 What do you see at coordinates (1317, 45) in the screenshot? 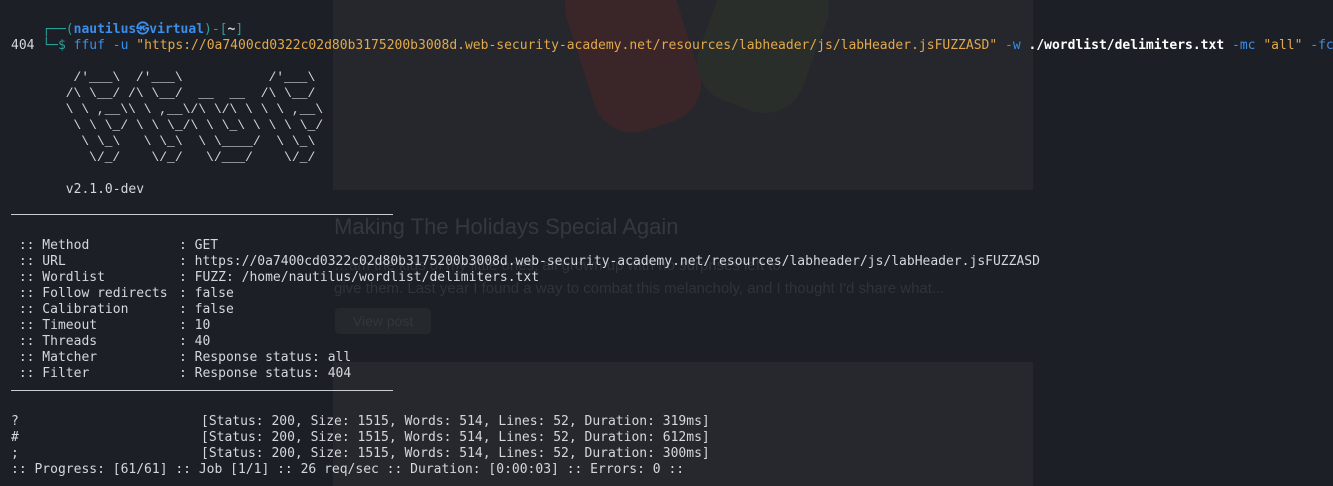
I see `command-flag-fc: -fc` at bounding box center [1317, 45].